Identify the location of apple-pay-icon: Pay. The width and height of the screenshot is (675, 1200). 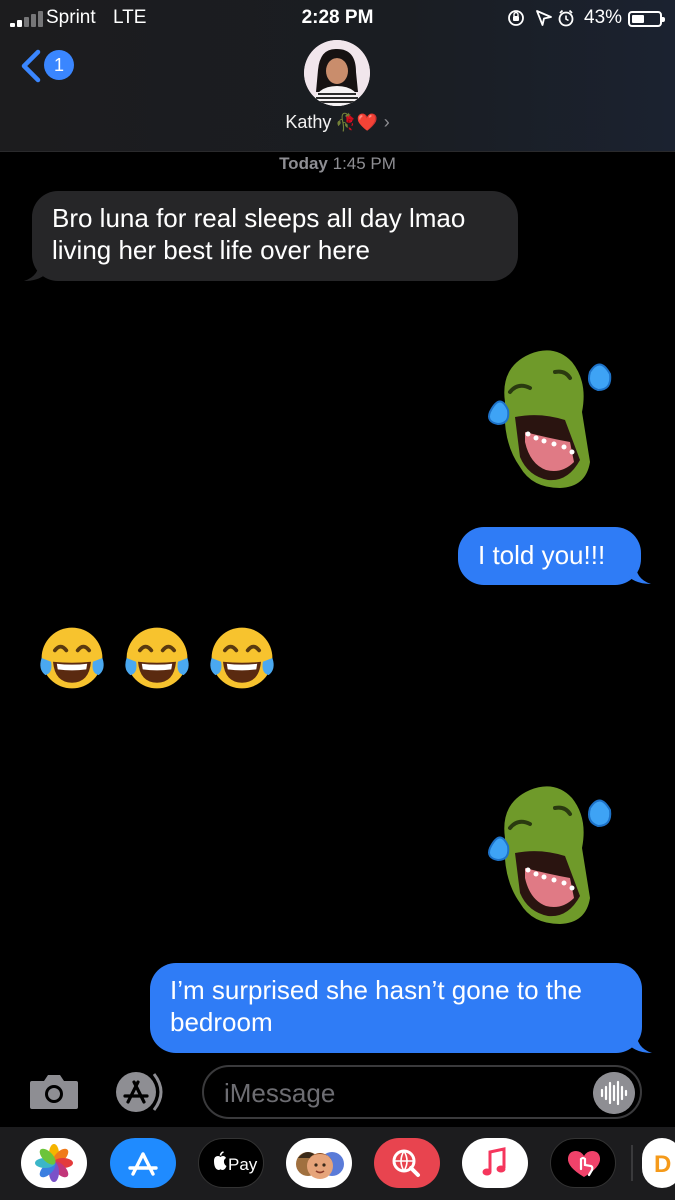
(236, 1162).